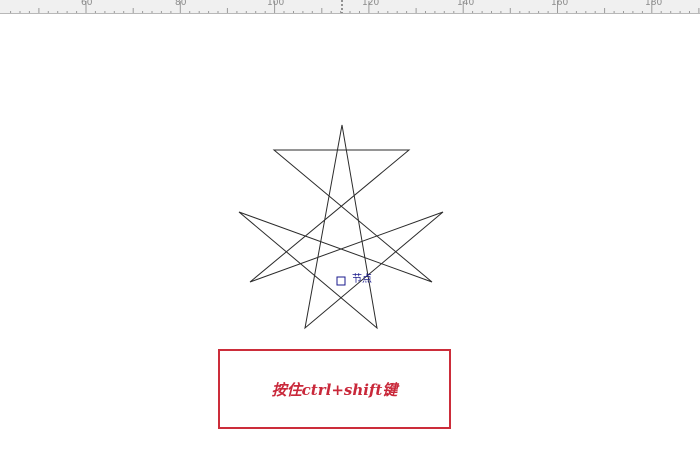  I want to click on star-shape, so click(341, 227).